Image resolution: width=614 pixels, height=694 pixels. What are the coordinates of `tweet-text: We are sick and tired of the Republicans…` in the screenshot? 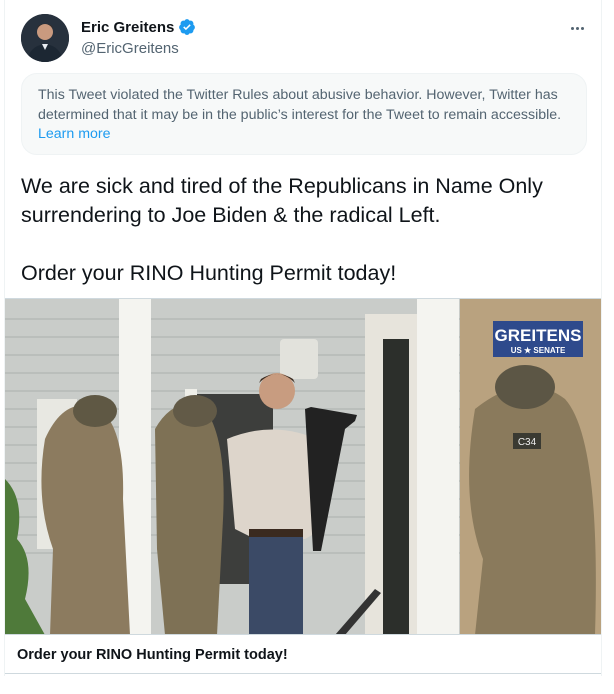 It's located at (282, 229).